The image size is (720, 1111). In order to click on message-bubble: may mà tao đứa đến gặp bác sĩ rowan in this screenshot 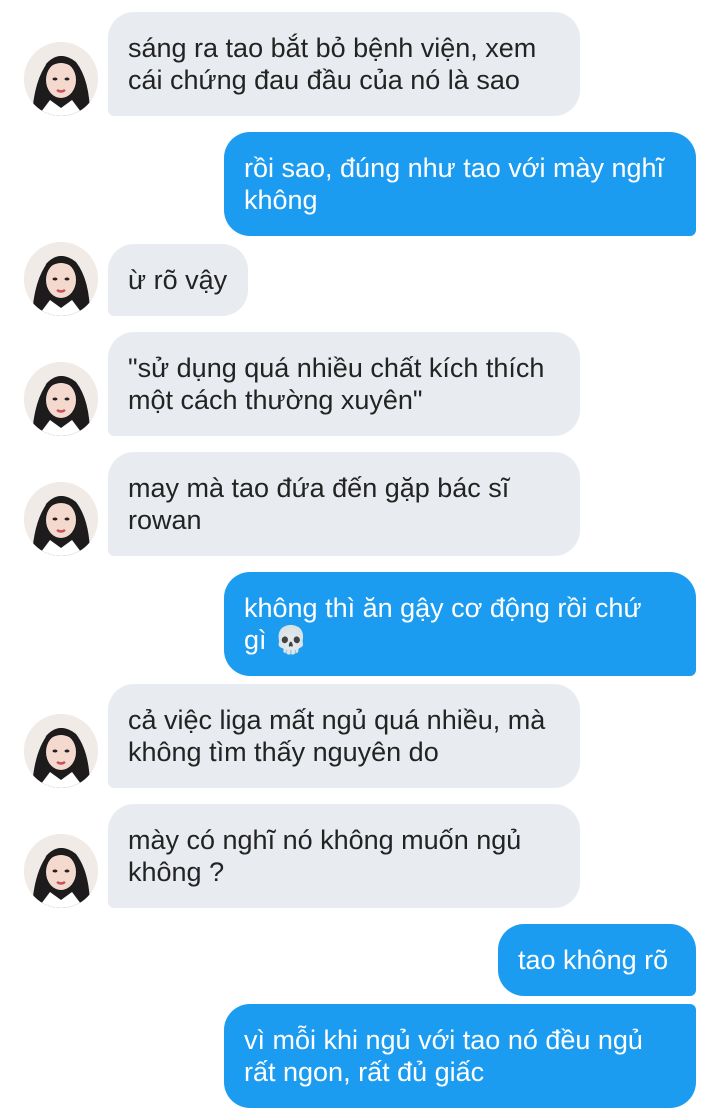, I will do `click(344, 504)`.